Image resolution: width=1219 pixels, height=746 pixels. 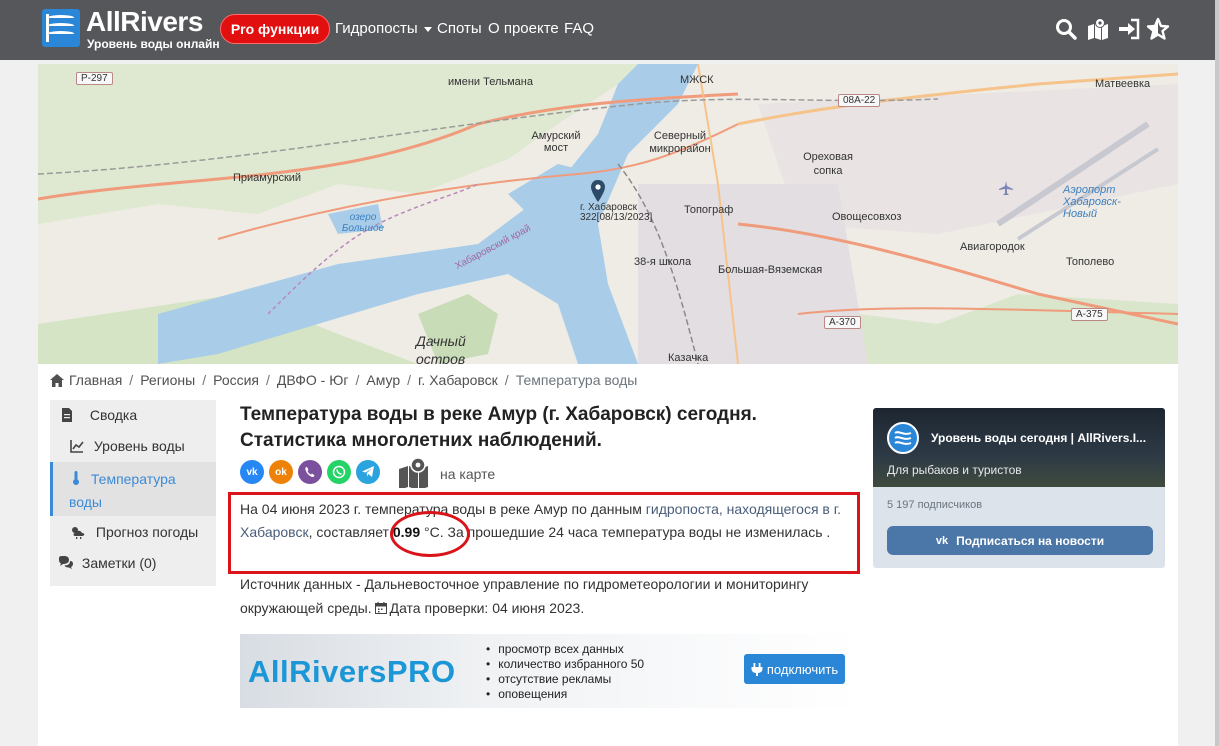 I want to click on on-map-link: на карте, so click(x=467, y=474).